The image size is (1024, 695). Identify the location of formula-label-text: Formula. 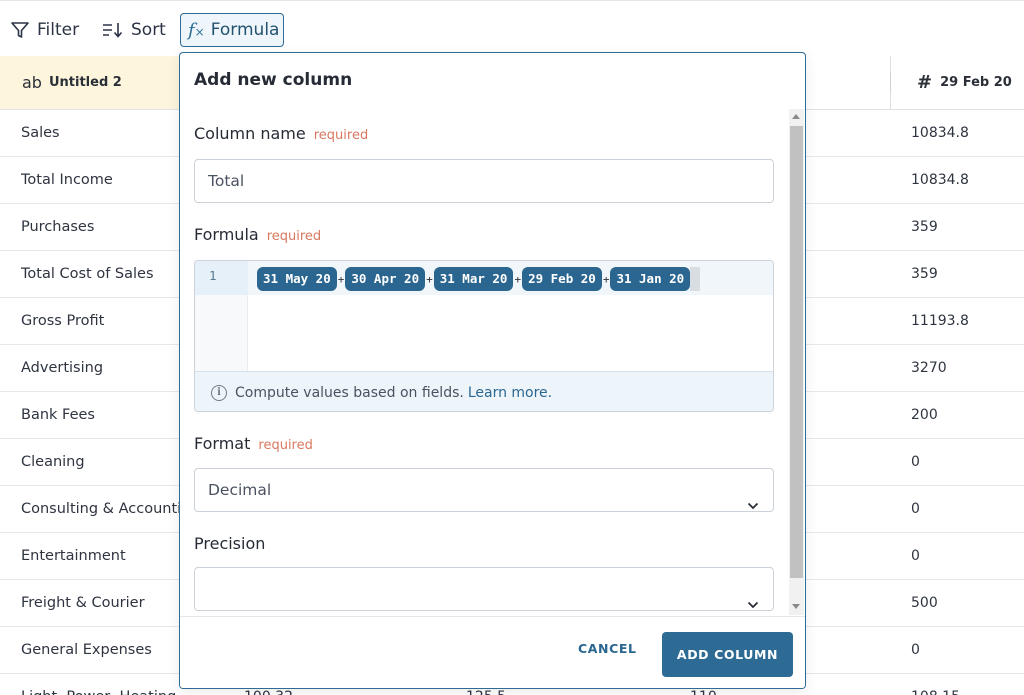
(226, 234).